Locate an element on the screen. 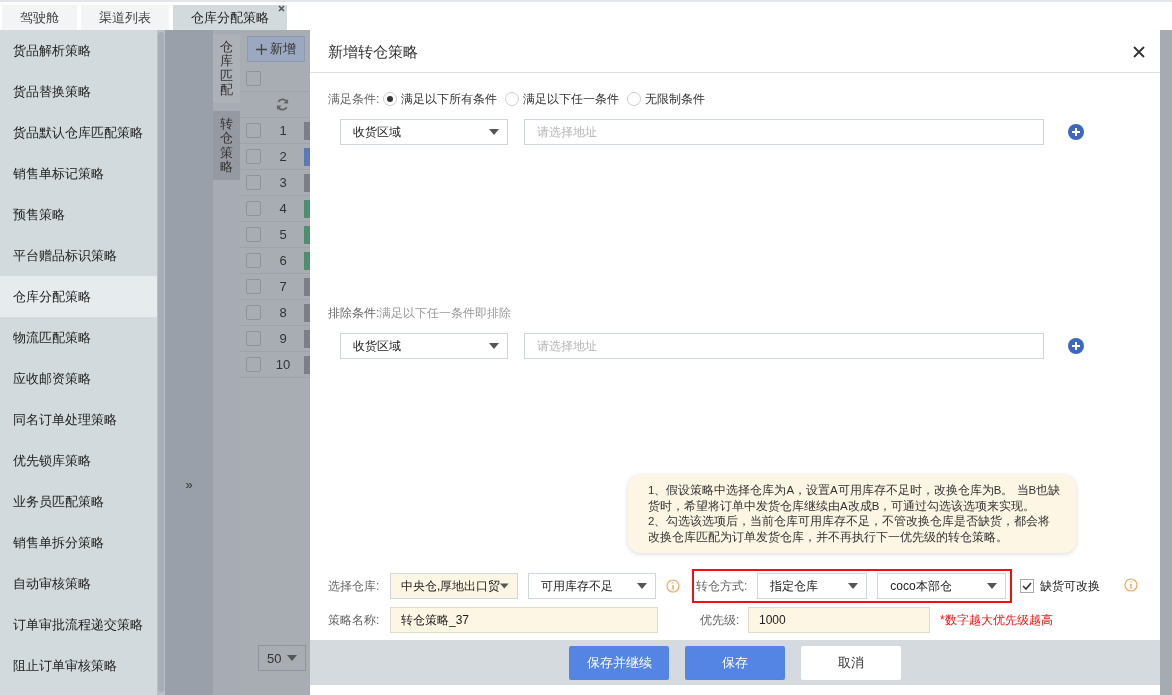 This screenshot has height=695, width=1172. priority-input: 1000 is located at coordinates (839, 620).